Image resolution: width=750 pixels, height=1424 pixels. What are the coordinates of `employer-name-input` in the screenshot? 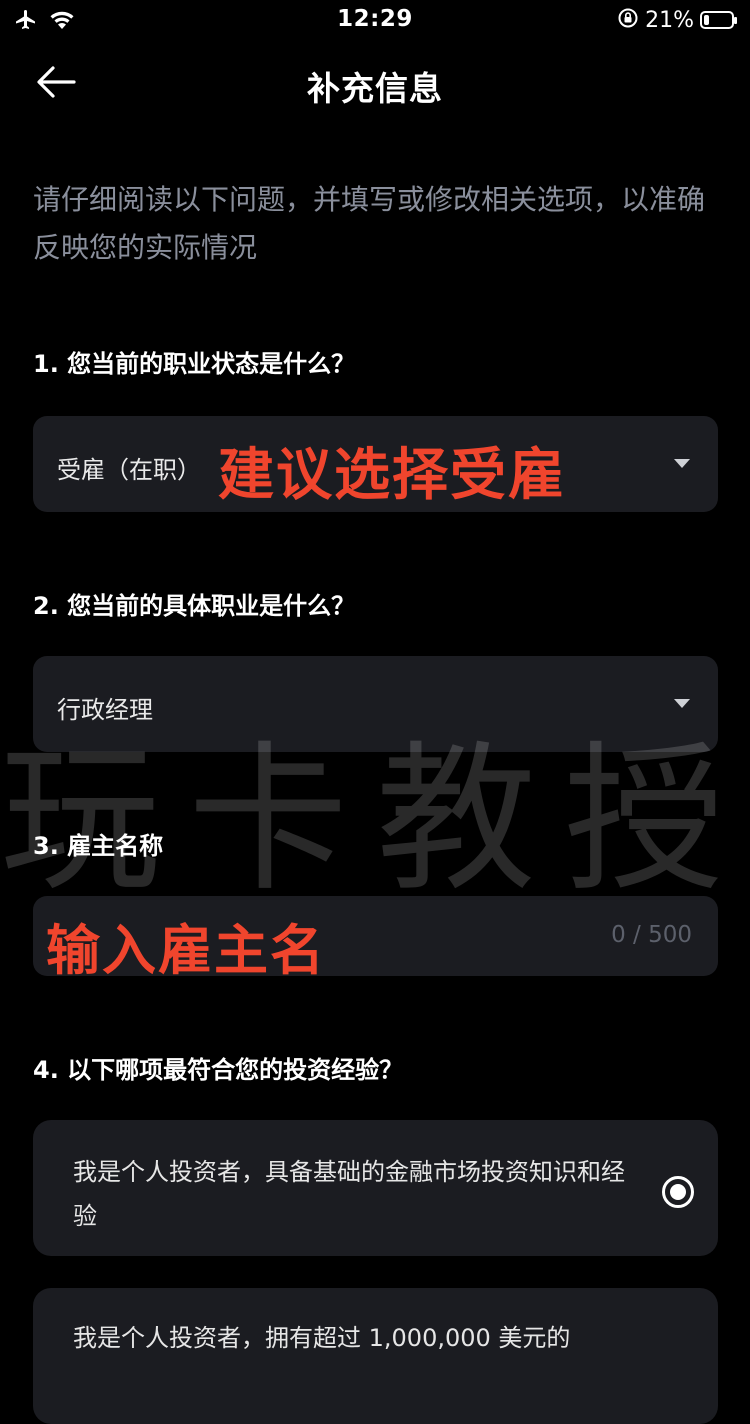 It's located at (325, 937).